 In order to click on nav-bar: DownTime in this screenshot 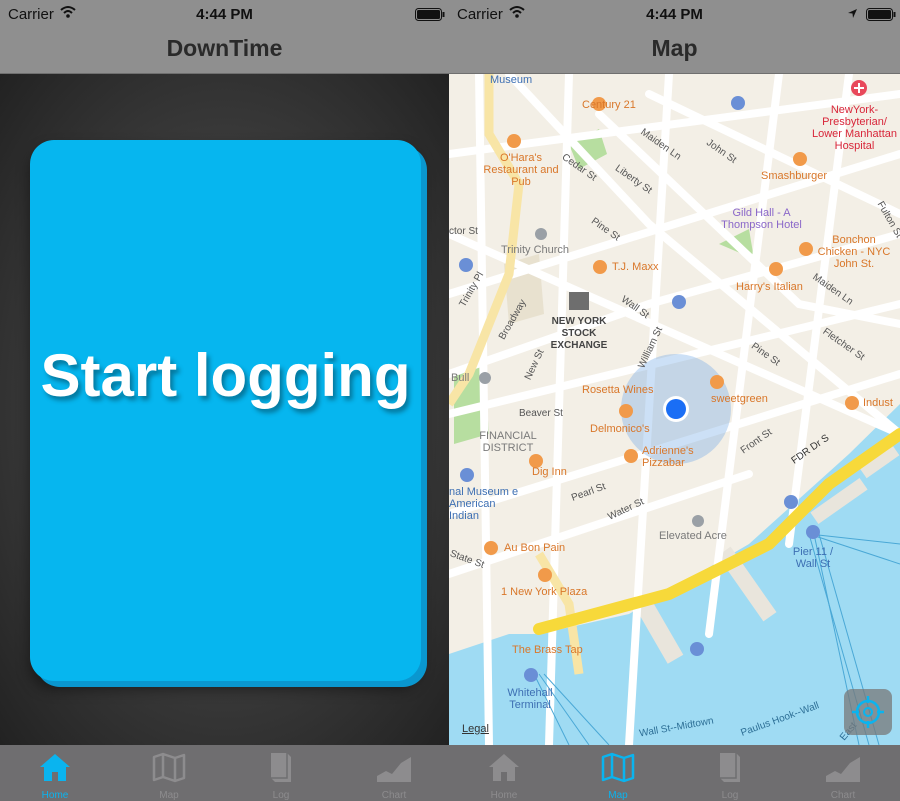, I will do `click(224, 52)`.